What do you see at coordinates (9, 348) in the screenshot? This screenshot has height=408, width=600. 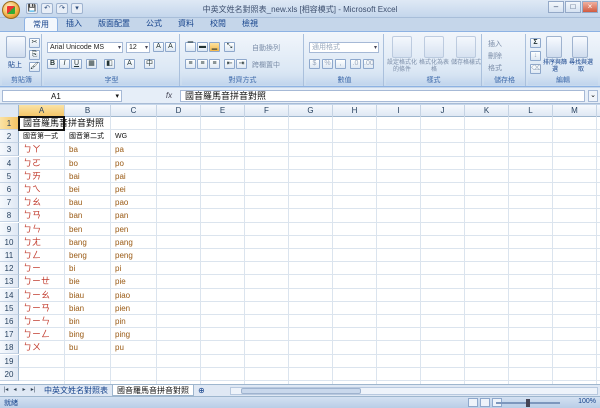 I see `row-header: 18` at bounding box center [9, 348].